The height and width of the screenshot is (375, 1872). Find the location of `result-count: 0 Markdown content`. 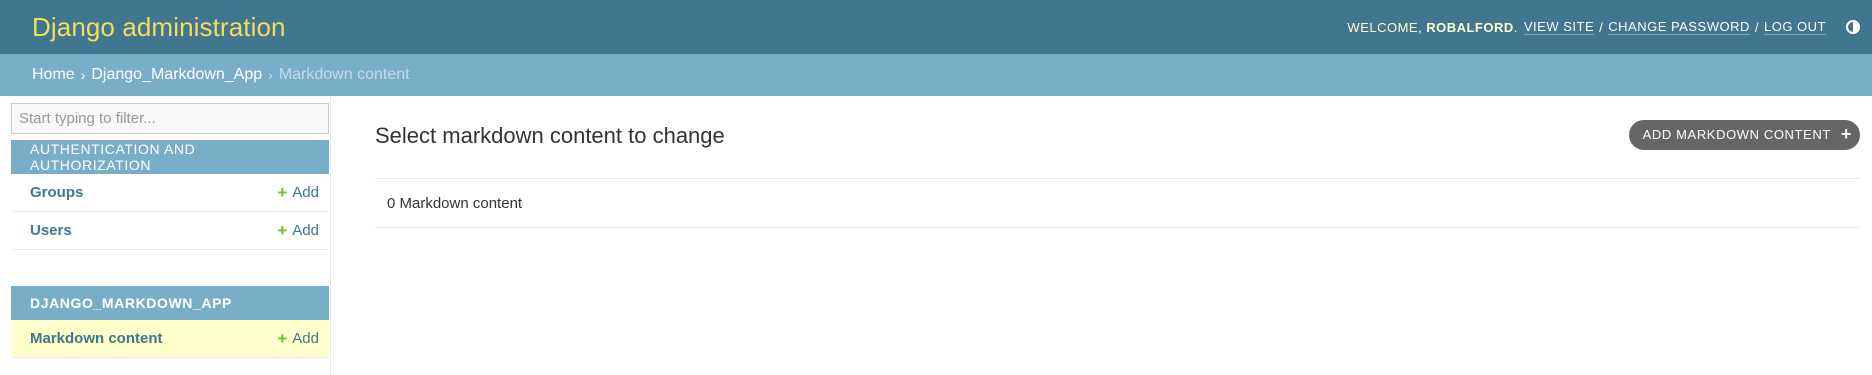

result-count: 0 Markdown content is located at coordinates (1117, 203).